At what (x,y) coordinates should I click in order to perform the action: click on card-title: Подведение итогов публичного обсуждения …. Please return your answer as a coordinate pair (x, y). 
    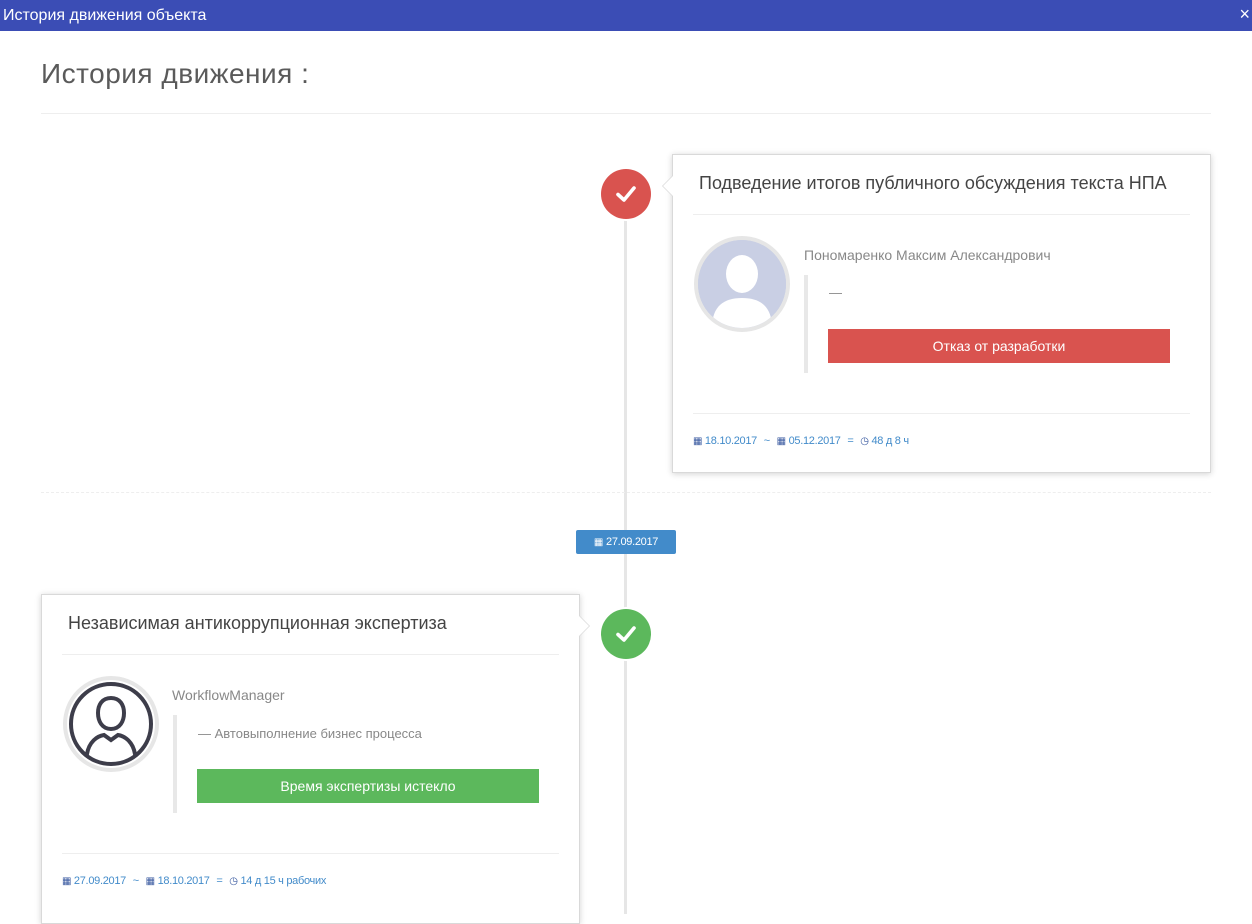
    Looking at the image, I should click on (933, 183).